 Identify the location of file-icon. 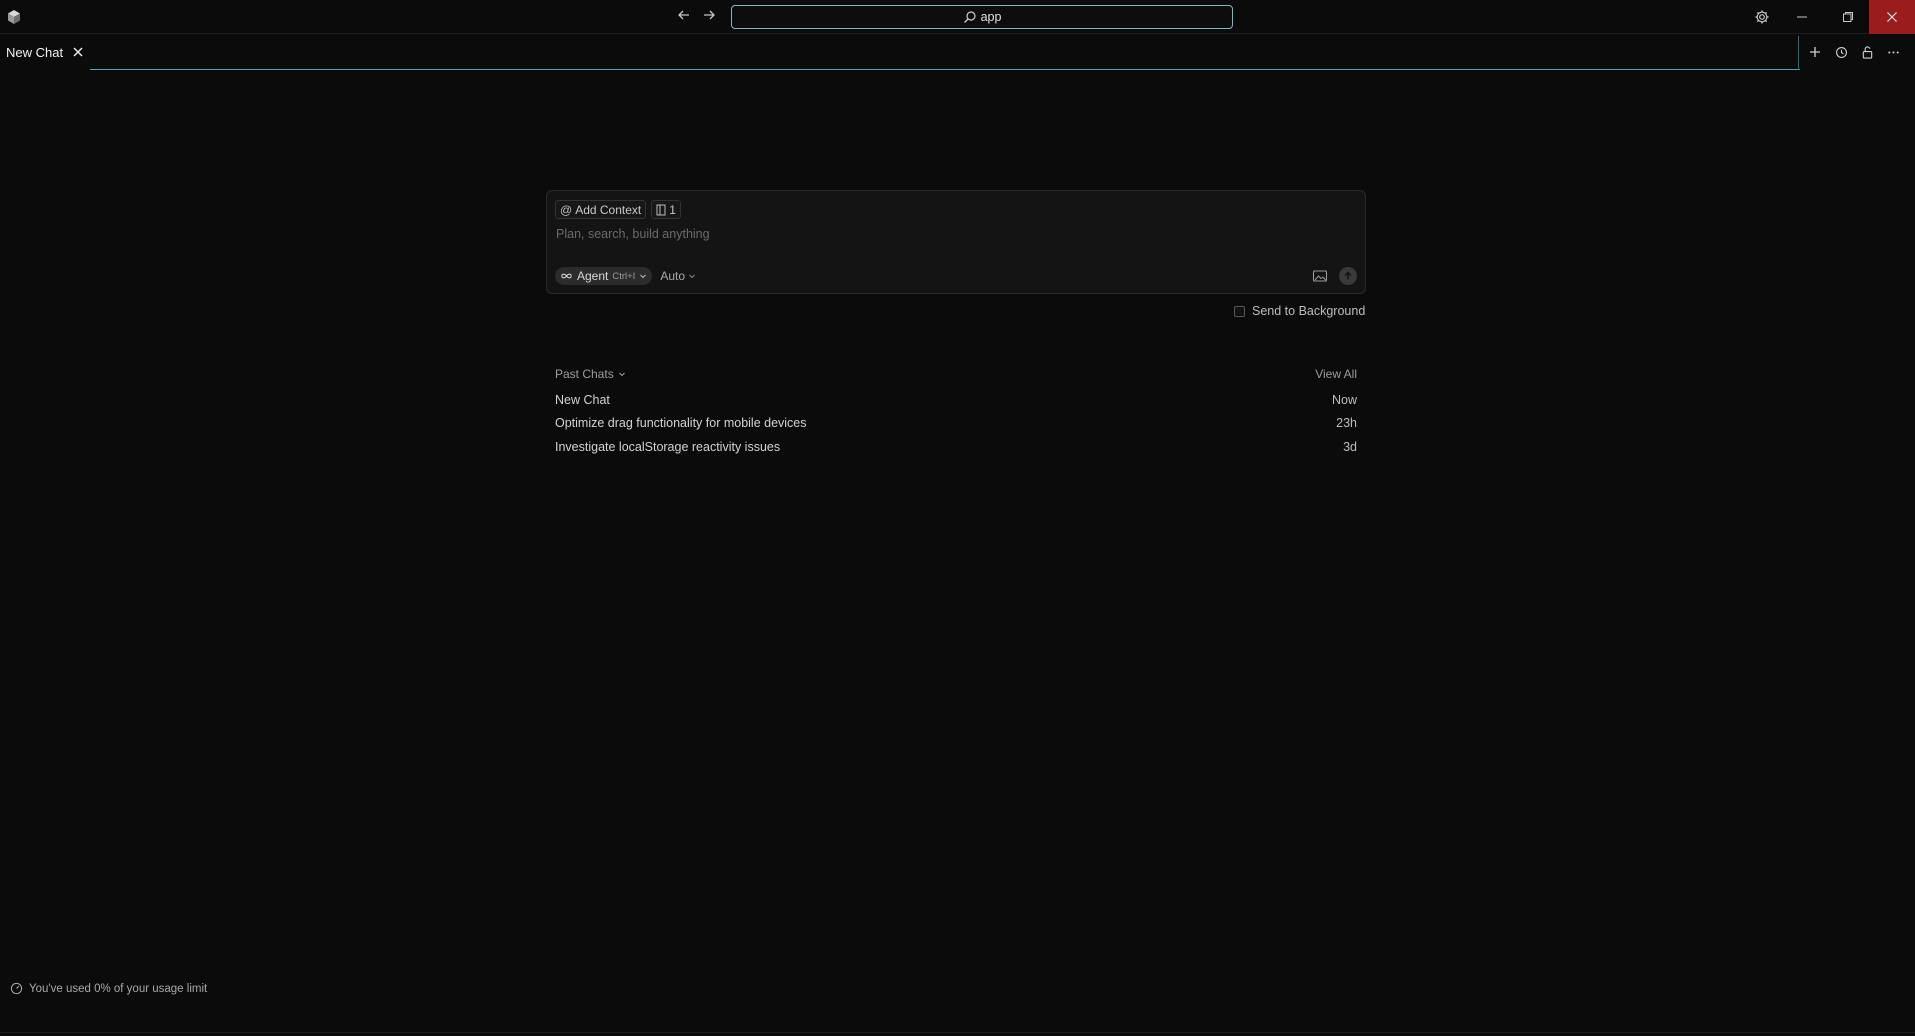
(661, 209).